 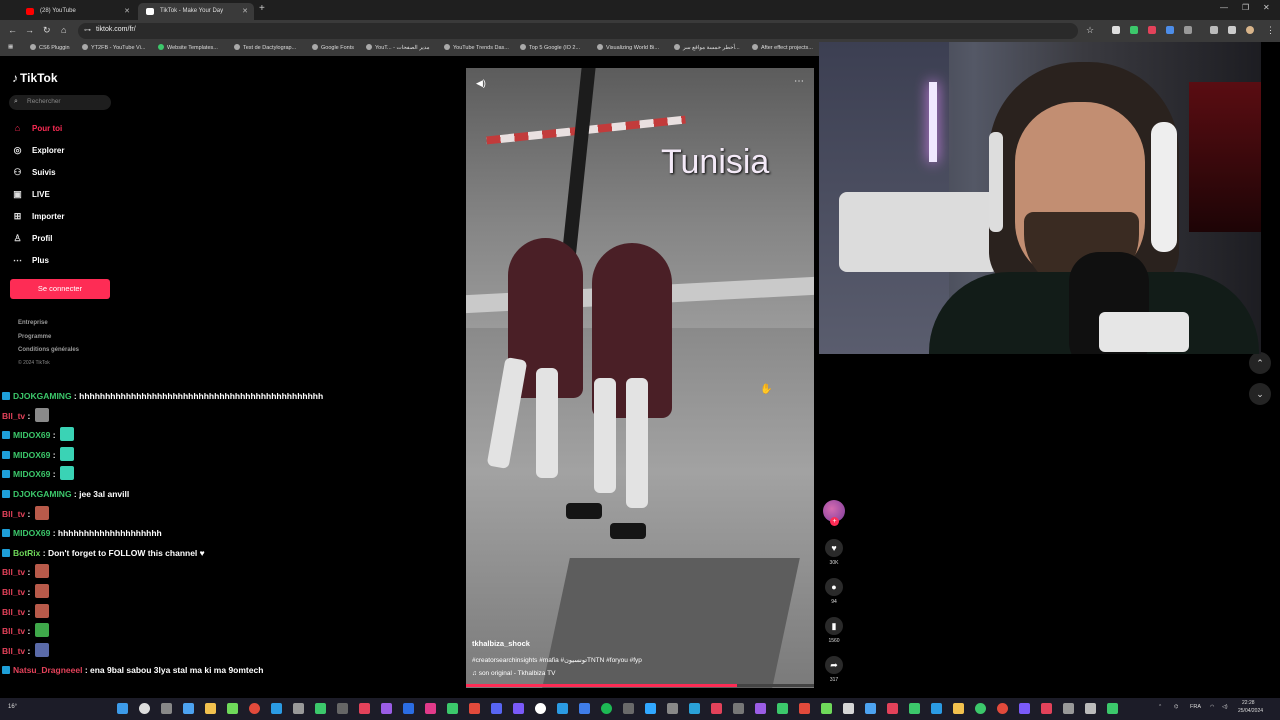 I want to click on search-icon, so click(x=144, y=708).